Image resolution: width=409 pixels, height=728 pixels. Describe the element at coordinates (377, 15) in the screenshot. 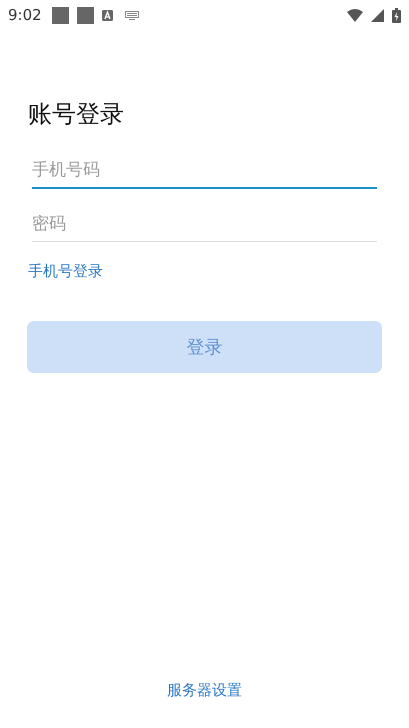

I see `signal-icon` at that location.